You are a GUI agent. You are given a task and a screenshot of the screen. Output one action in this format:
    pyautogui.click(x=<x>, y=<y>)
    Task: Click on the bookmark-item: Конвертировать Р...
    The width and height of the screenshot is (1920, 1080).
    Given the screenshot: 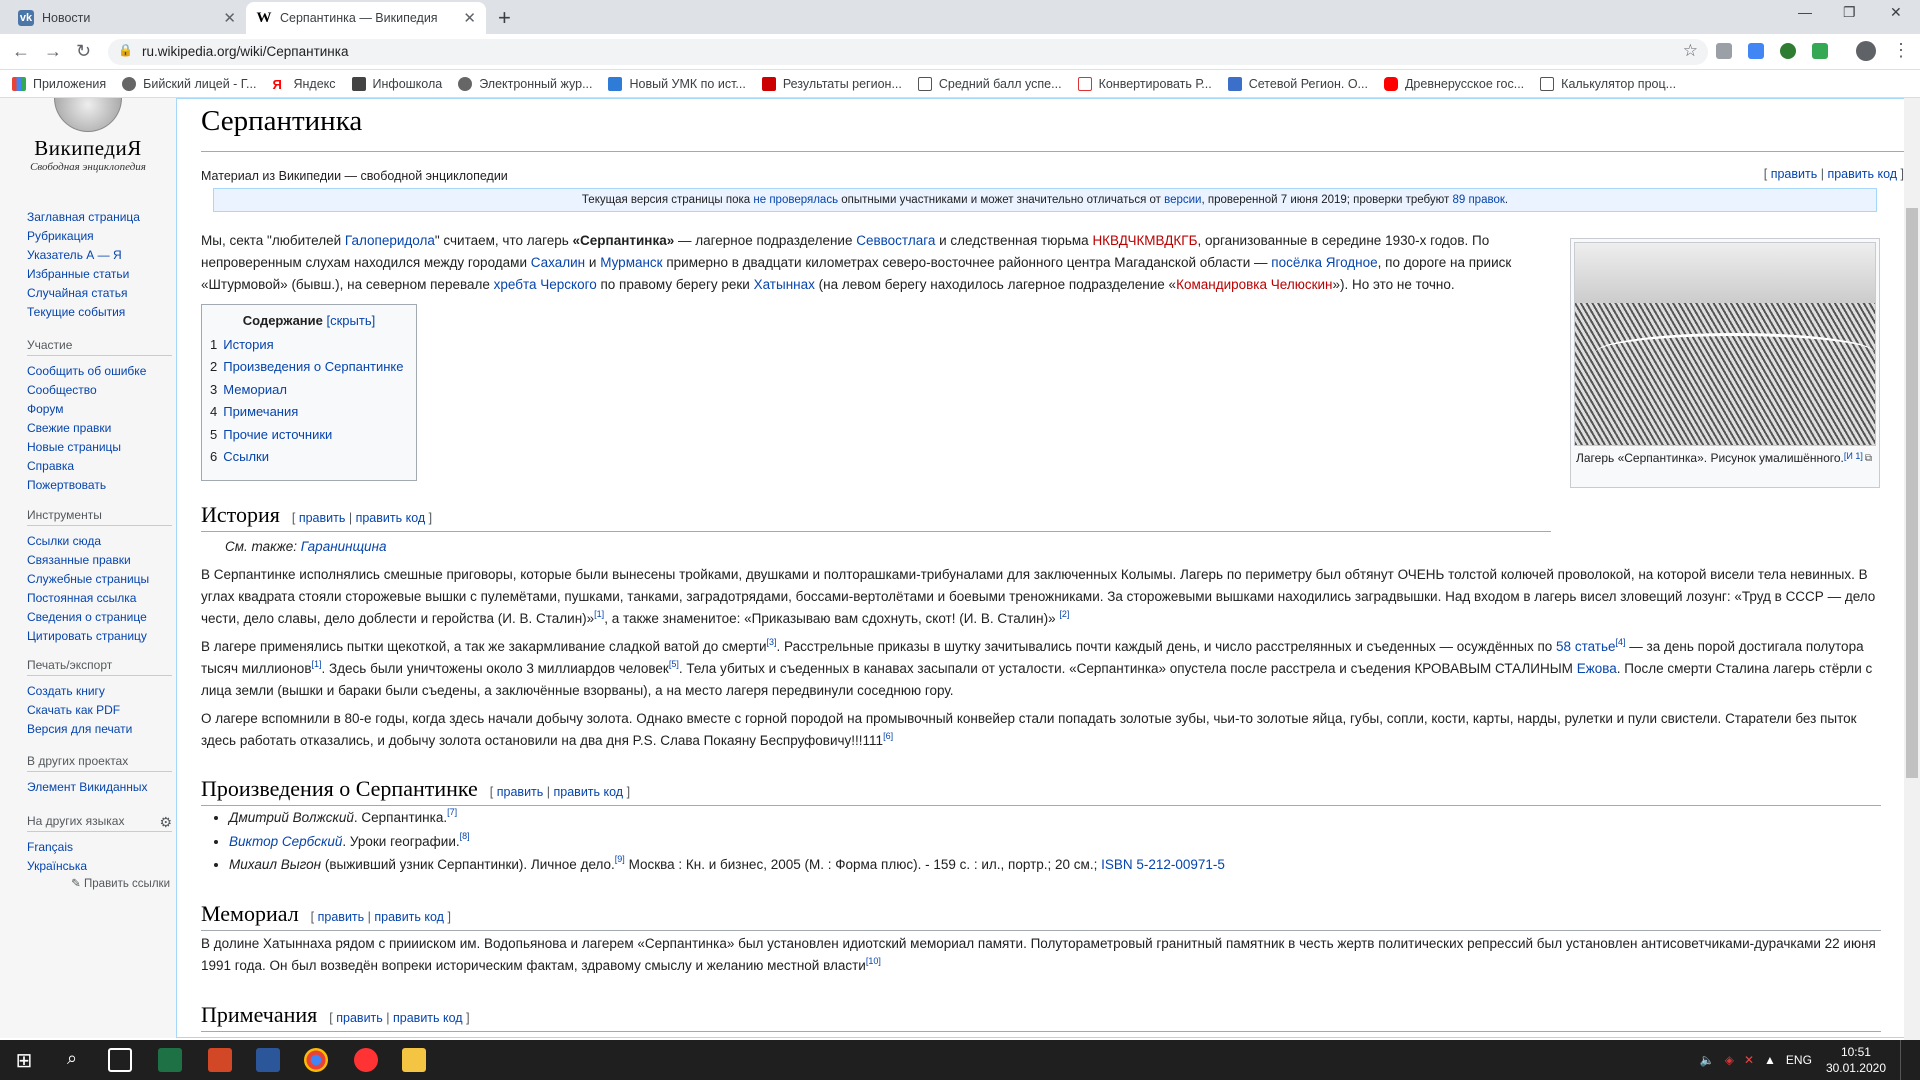 What is the action you would take?
    pyautogui.click(x=1144, y=83)
    